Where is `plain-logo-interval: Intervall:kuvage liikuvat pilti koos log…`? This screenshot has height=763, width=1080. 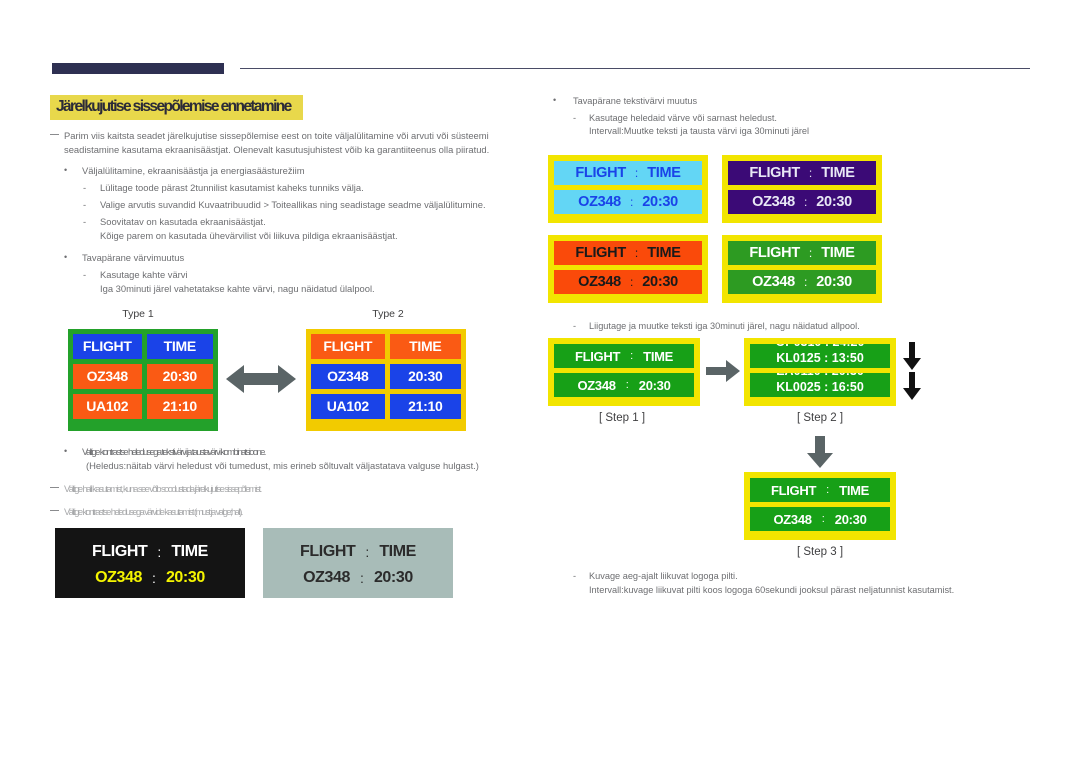 plain-logo-interval: Intervall:kuvage liikuvat pilti koos log… is located at coordinates (772, 589).